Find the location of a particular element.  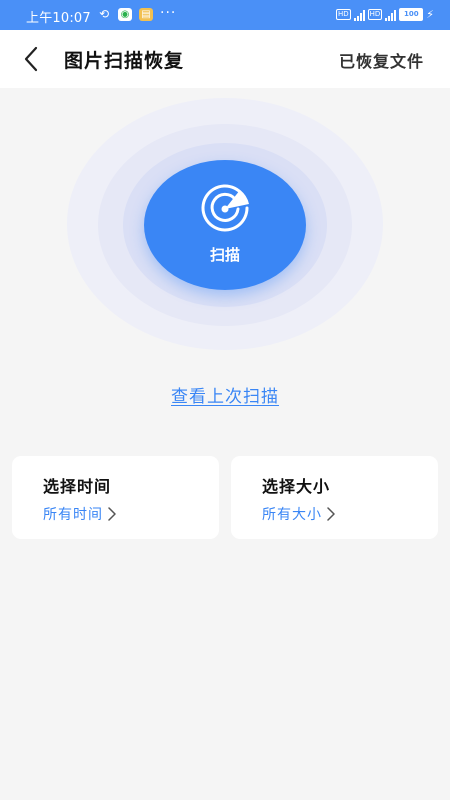

scan-button: 扫描 is located at coordinates (225, 225).